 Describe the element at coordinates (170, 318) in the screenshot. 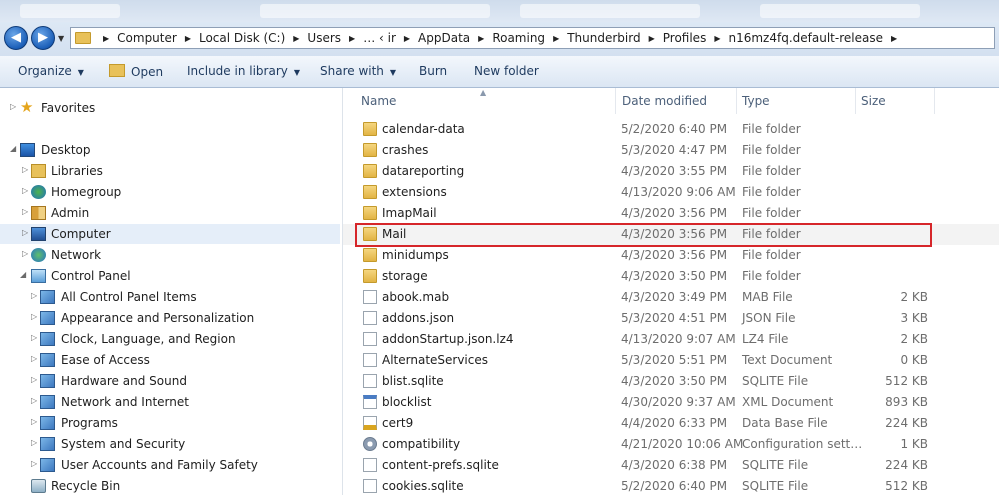

I see `nav-cp-item: ▷ Appearance and Personalization` at that location.